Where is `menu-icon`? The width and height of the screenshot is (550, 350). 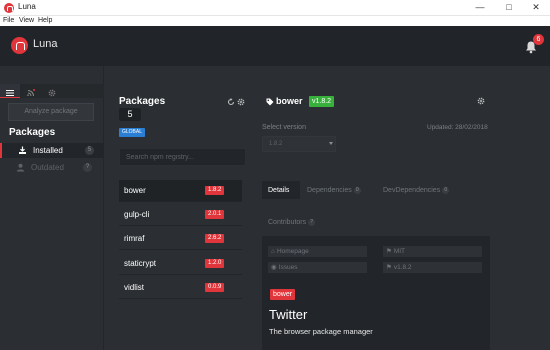 menu-icon is located at coordinates (10, 93).